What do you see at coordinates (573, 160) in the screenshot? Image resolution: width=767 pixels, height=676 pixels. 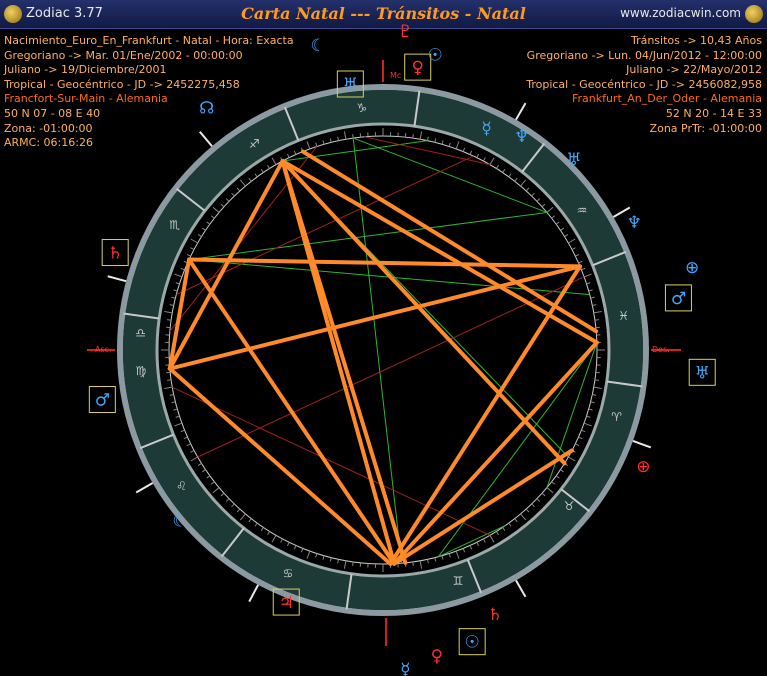 I see `uranus-icon-2: ♅` at bounding box center [573, 160].